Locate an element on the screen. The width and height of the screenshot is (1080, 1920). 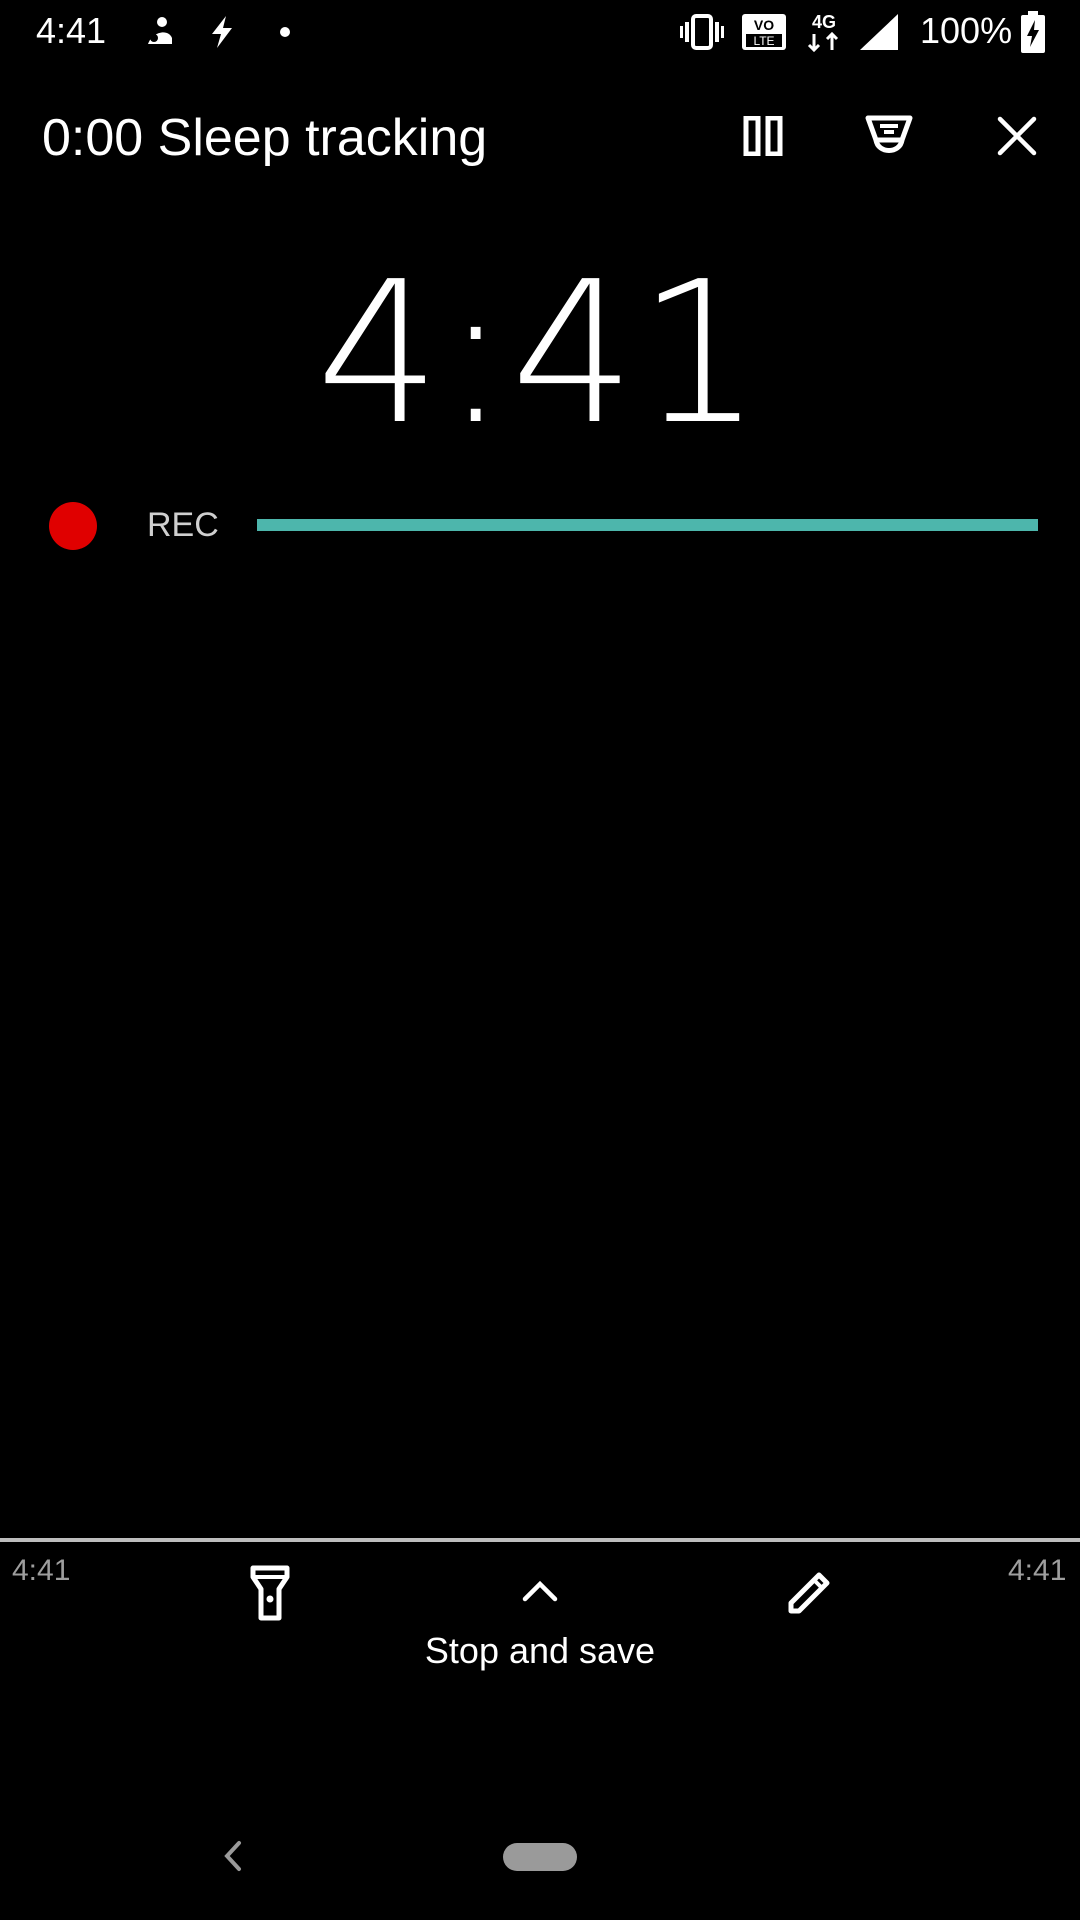
4g-icon: 4G is located at coordinates (824, 34).